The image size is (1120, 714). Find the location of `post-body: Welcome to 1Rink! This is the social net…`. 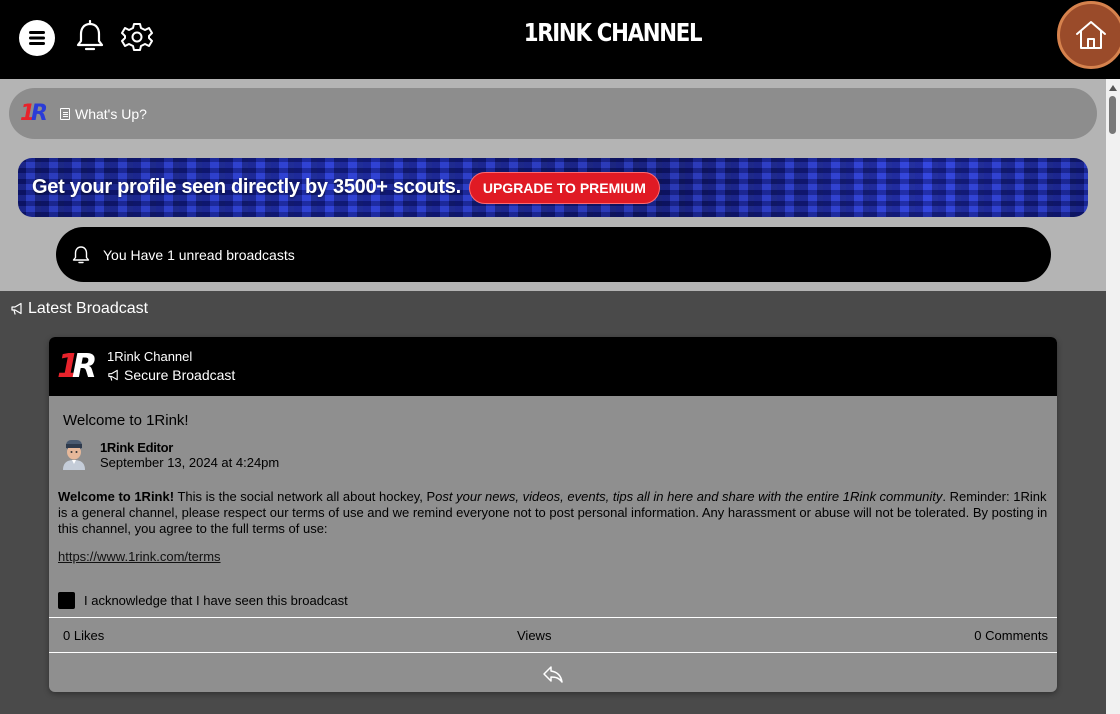

post-body: Welcome to 1Rink! This is the social net… is located at coordinates (553, 513).